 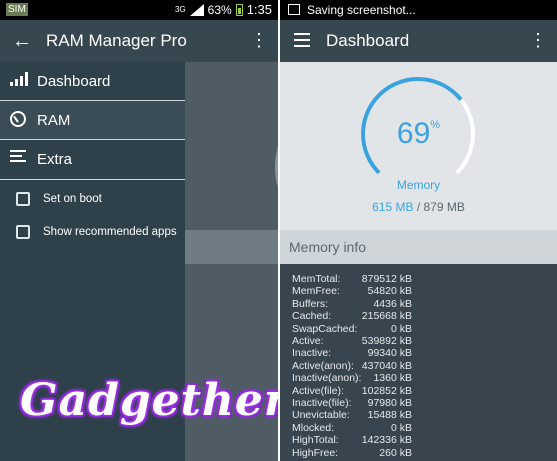 What do you see at coordinates (196, 9) in the screenshot?
I see `signal-icon` at bounding box center [196, 9].